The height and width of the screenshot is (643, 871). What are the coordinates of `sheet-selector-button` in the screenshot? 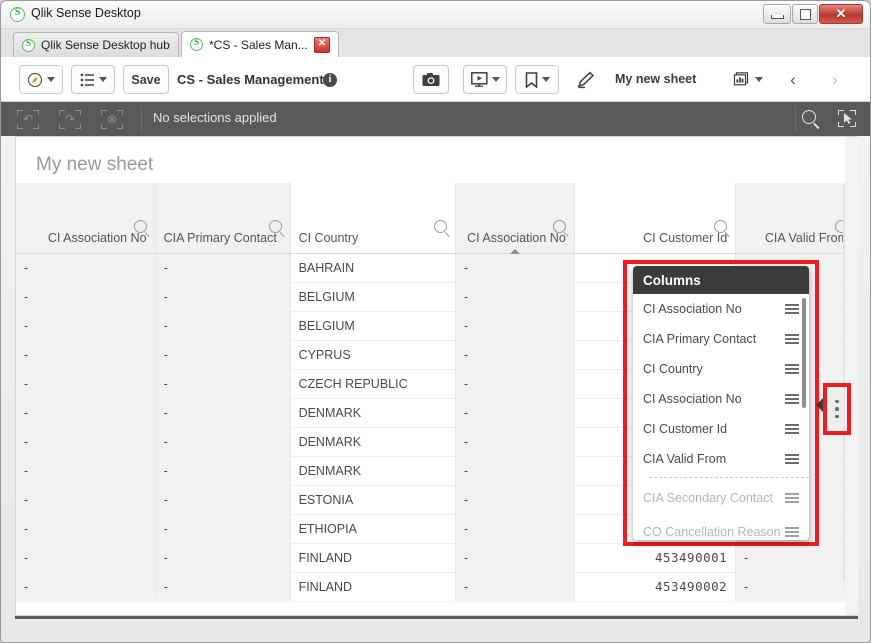 It's located at (747, 79).